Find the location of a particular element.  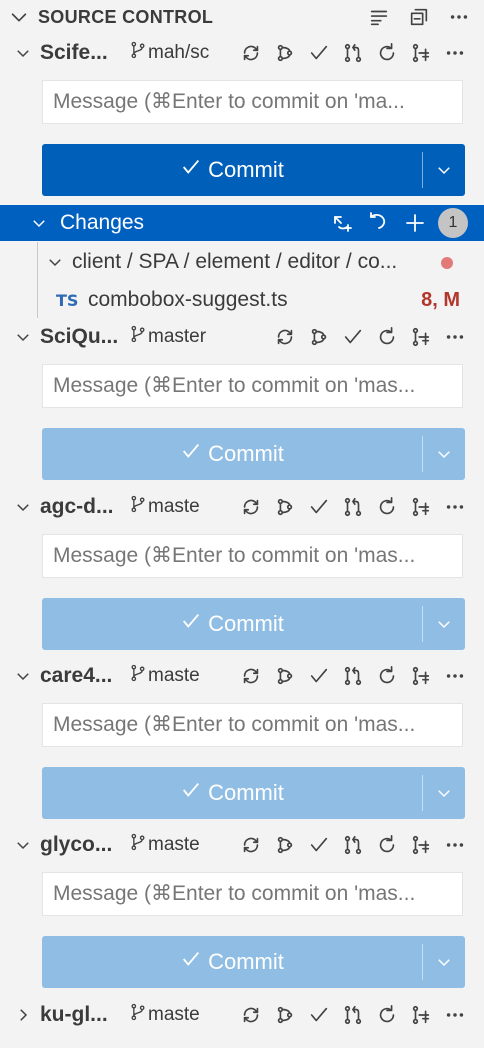

stage-all-icon is located at coordinates (415, 223).